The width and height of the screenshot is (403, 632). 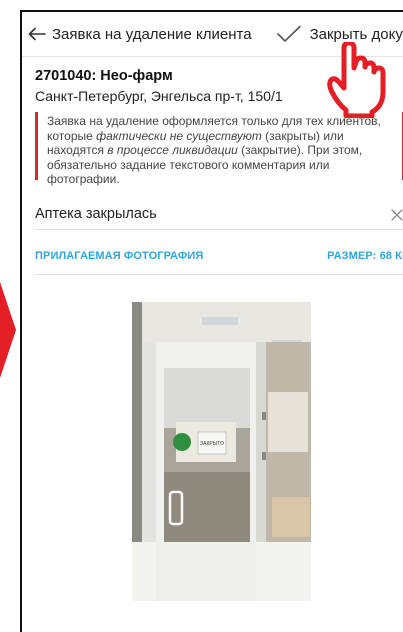 I want to click on photo-section-header: ПРИЛАГАЕМАЯ ФОТОГРАФИЯ РАЗМЕР: 68 КБ, so click(x=219, y=256).